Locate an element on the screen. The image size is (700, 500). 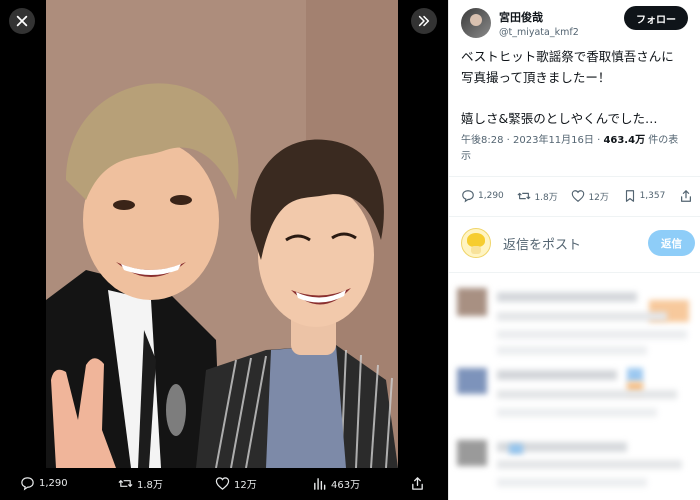
reply-submit-button: 返信 is located at coordinates (671, 243).